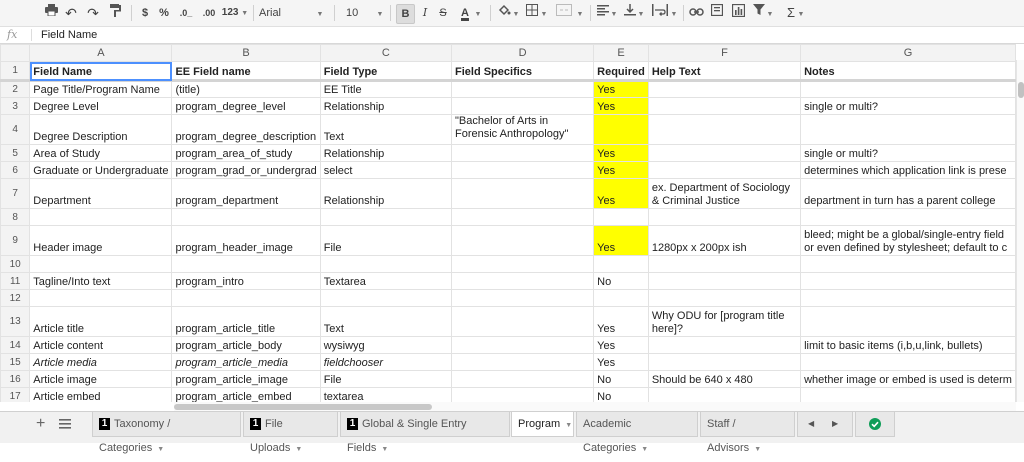 This screenshot has height=462, width=1024. What do you see at coordinates (15, 298) in the screenshot?
I see `row-header: 12` at bounding box center [15, 298].